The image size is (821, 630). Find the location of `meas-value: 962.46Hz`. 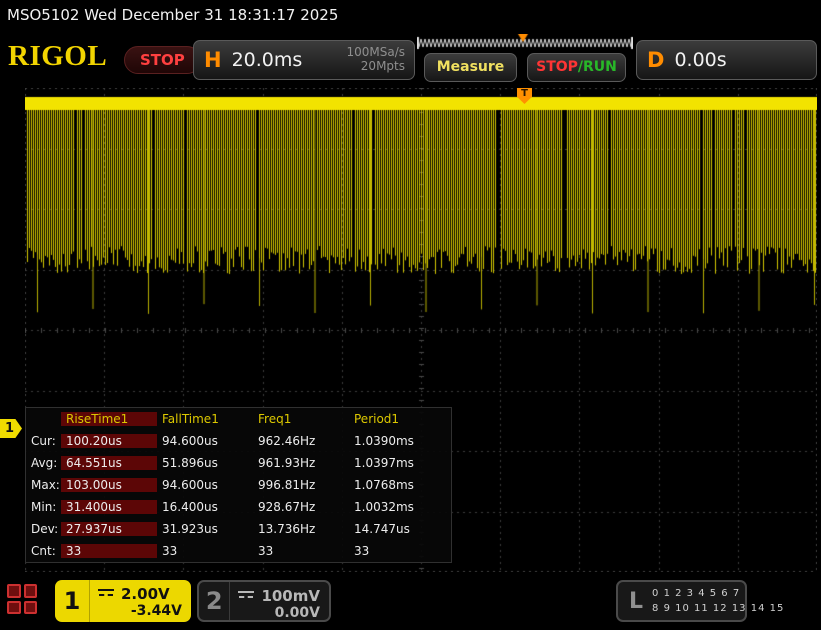

meas-value: 962.46Hz is located at coordinates (287, 441).